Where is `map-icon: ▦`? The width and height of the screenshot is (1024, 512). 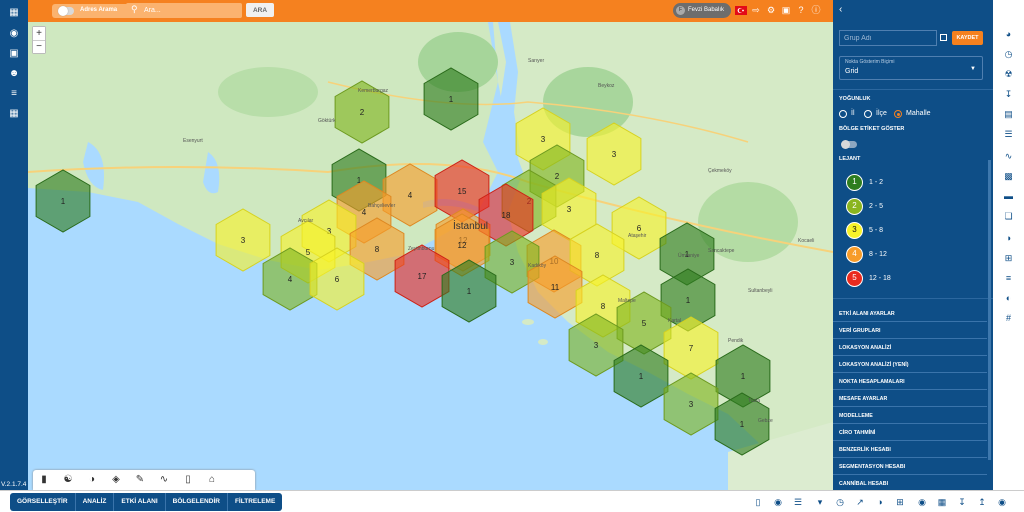 map-icon: ▦ is located at coordinates (14, 13).